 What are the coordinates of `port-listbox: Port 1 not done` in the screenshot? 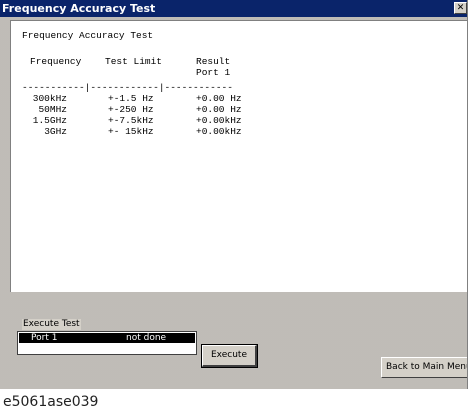 It's located at (107, 343).